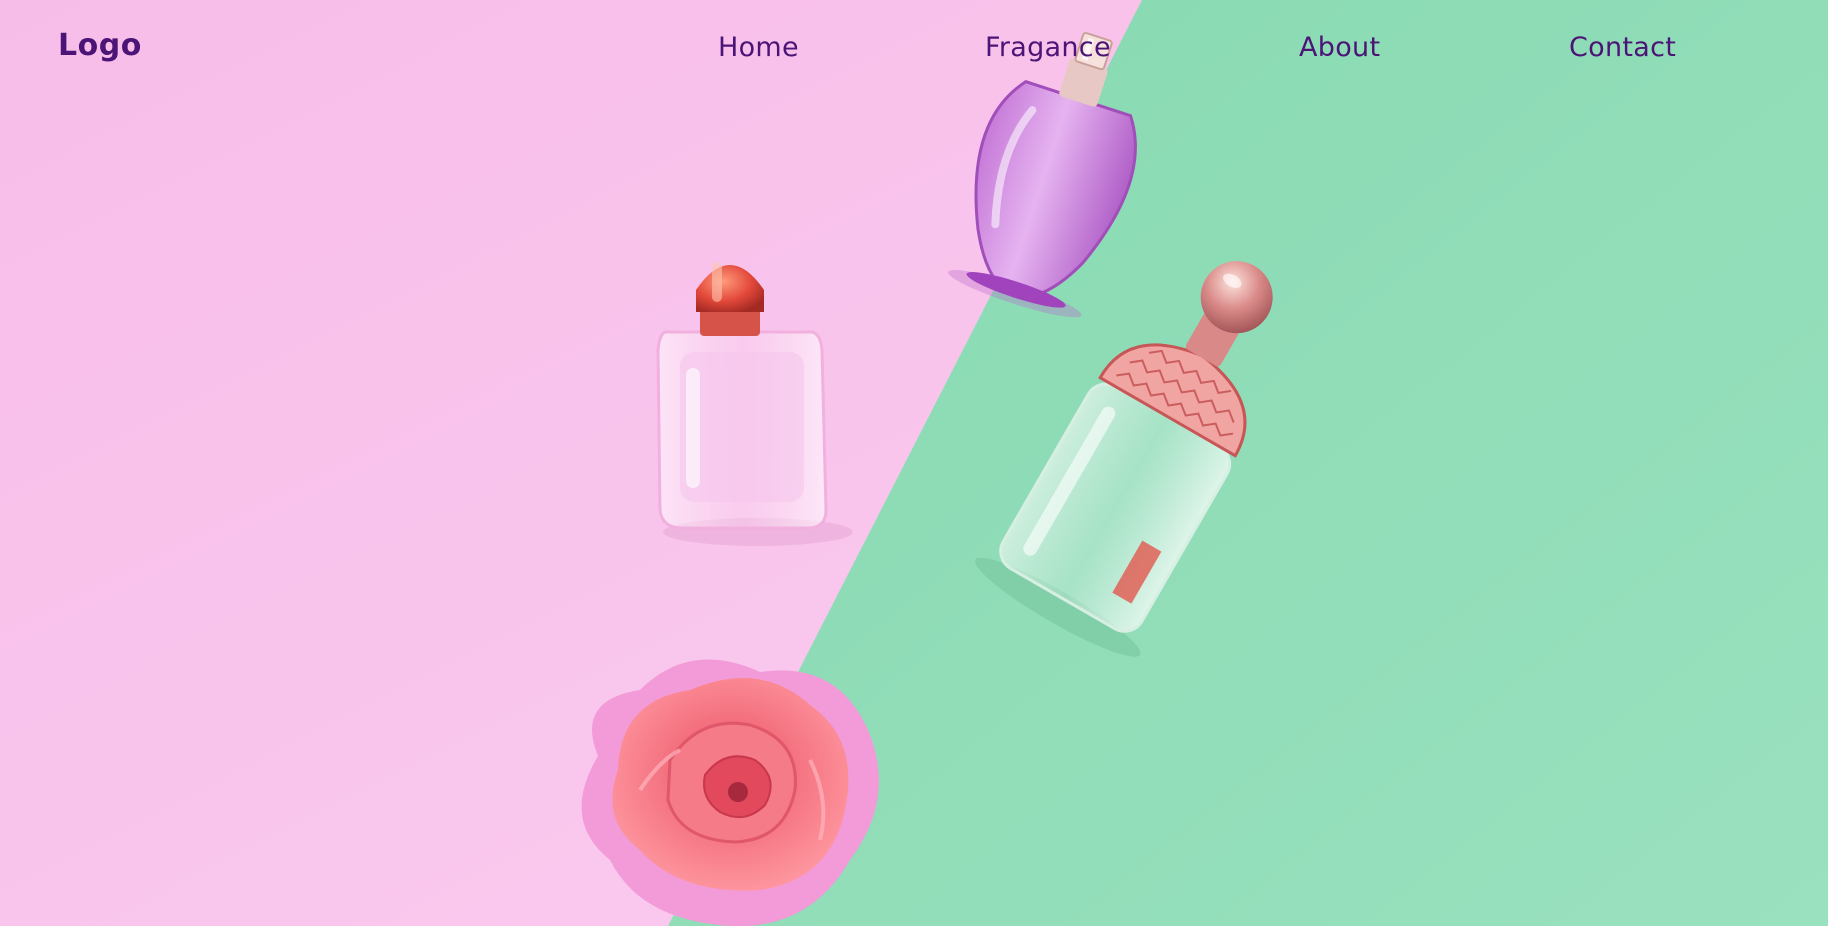 This screenshot has height=926, width=1828. I want to click on nav-link-home: Home, so click(758, 47).